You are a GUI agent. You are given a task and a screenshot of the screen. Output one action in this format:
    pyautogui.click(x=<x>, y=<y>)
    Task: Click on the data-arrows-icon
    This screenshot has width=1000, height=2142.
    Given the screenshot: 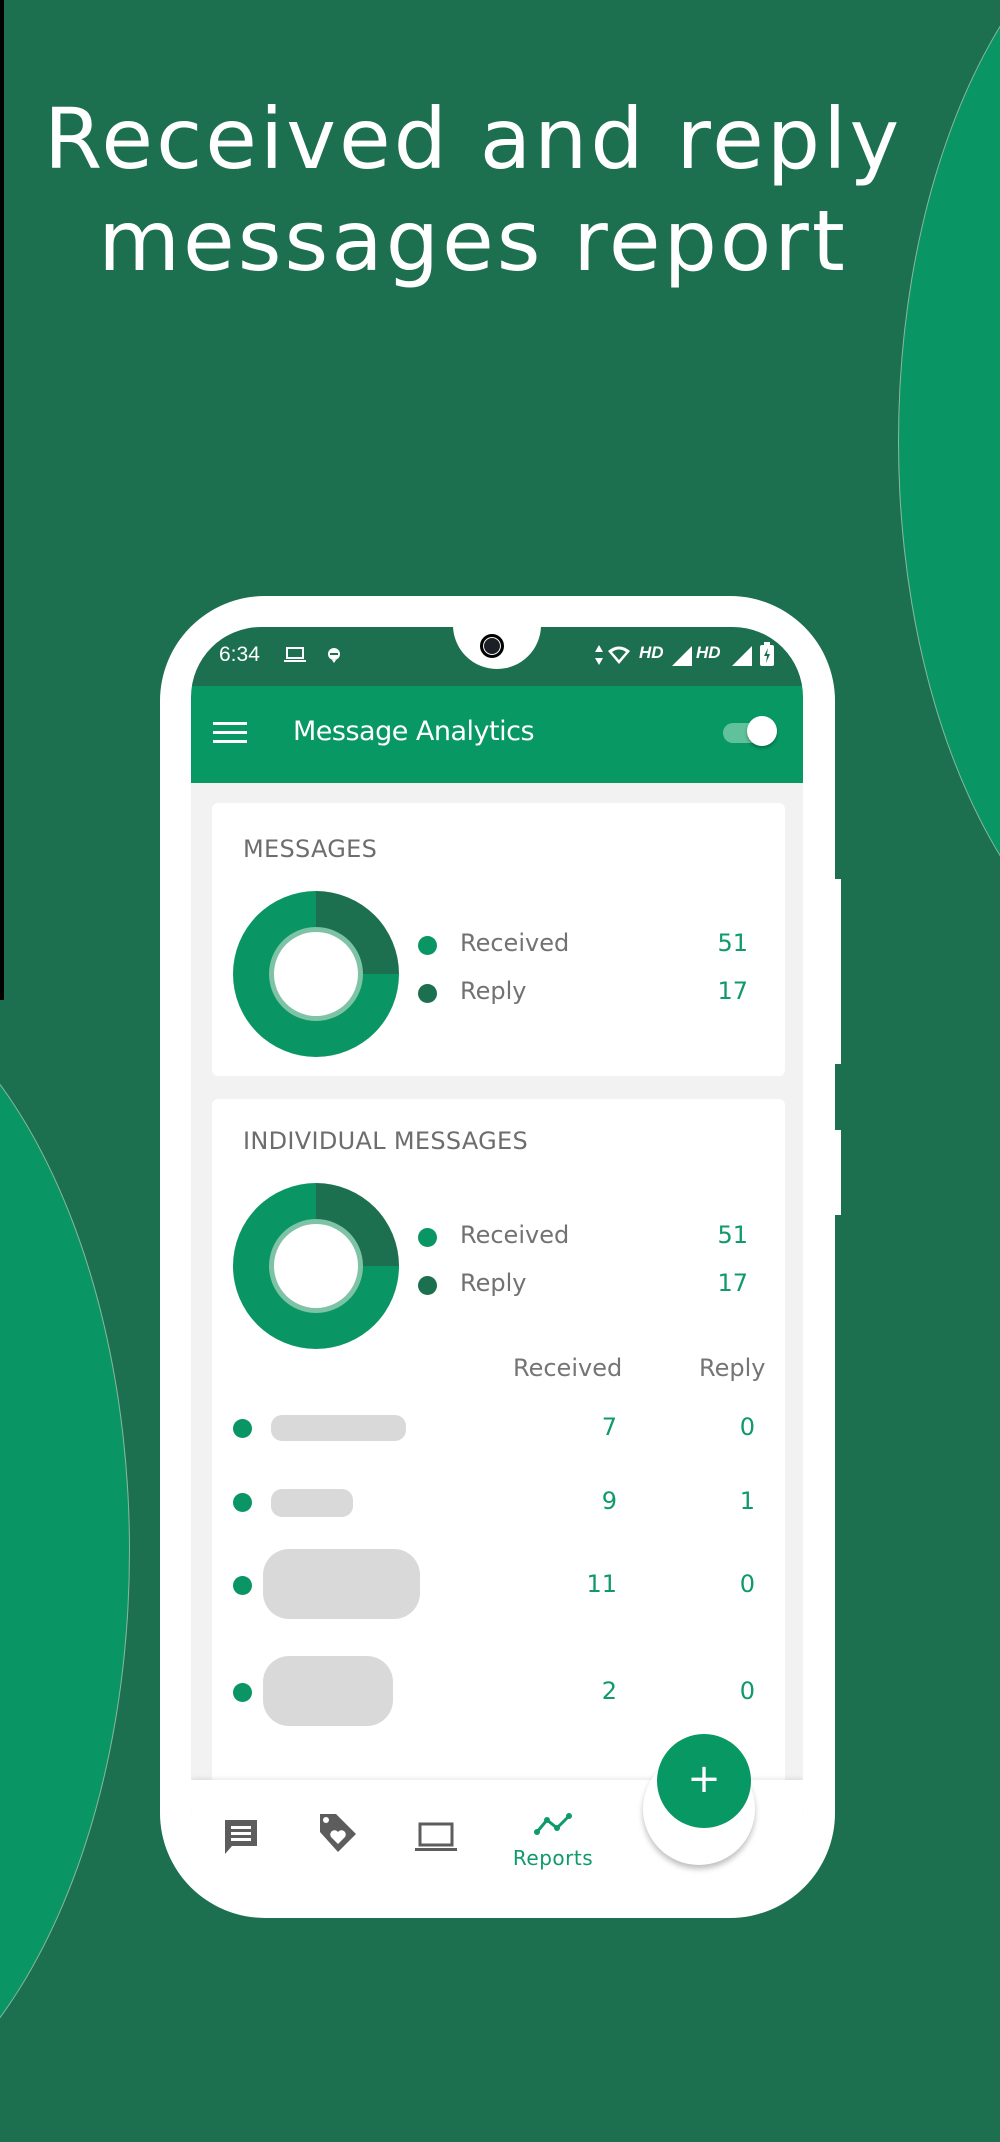 What is the action you would take?
    pyautogui.click(x=599, y=655)
    